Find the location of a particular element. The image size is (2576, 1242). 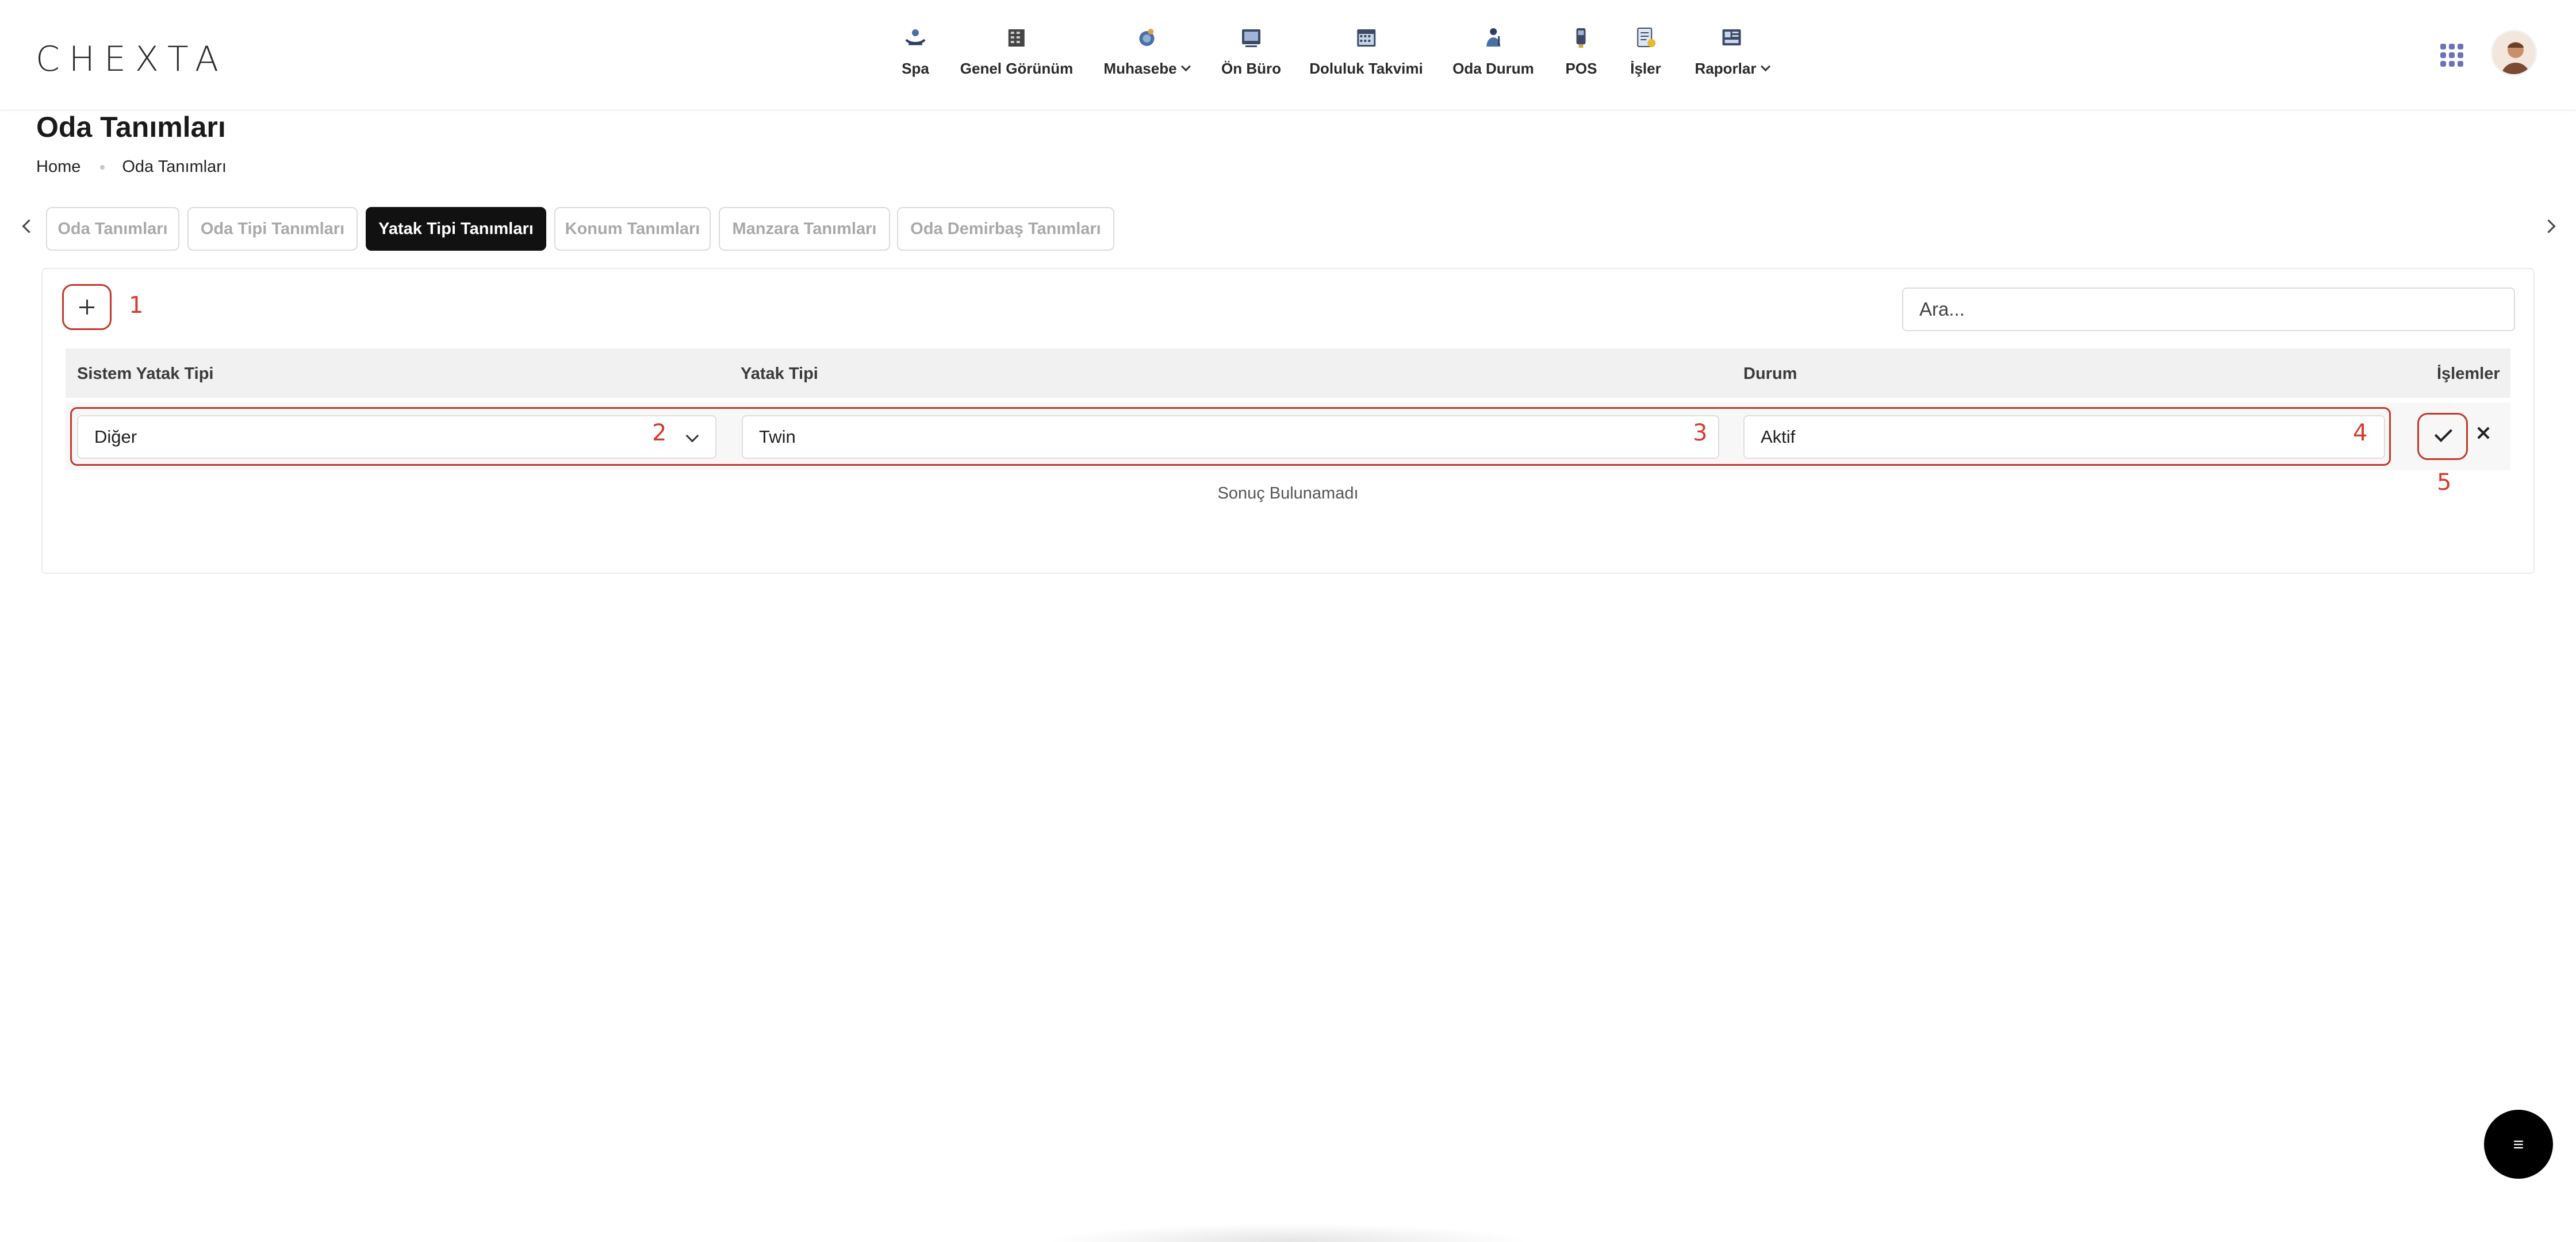

nav-label: Muhasebe is located at coordinates (1147, 69).